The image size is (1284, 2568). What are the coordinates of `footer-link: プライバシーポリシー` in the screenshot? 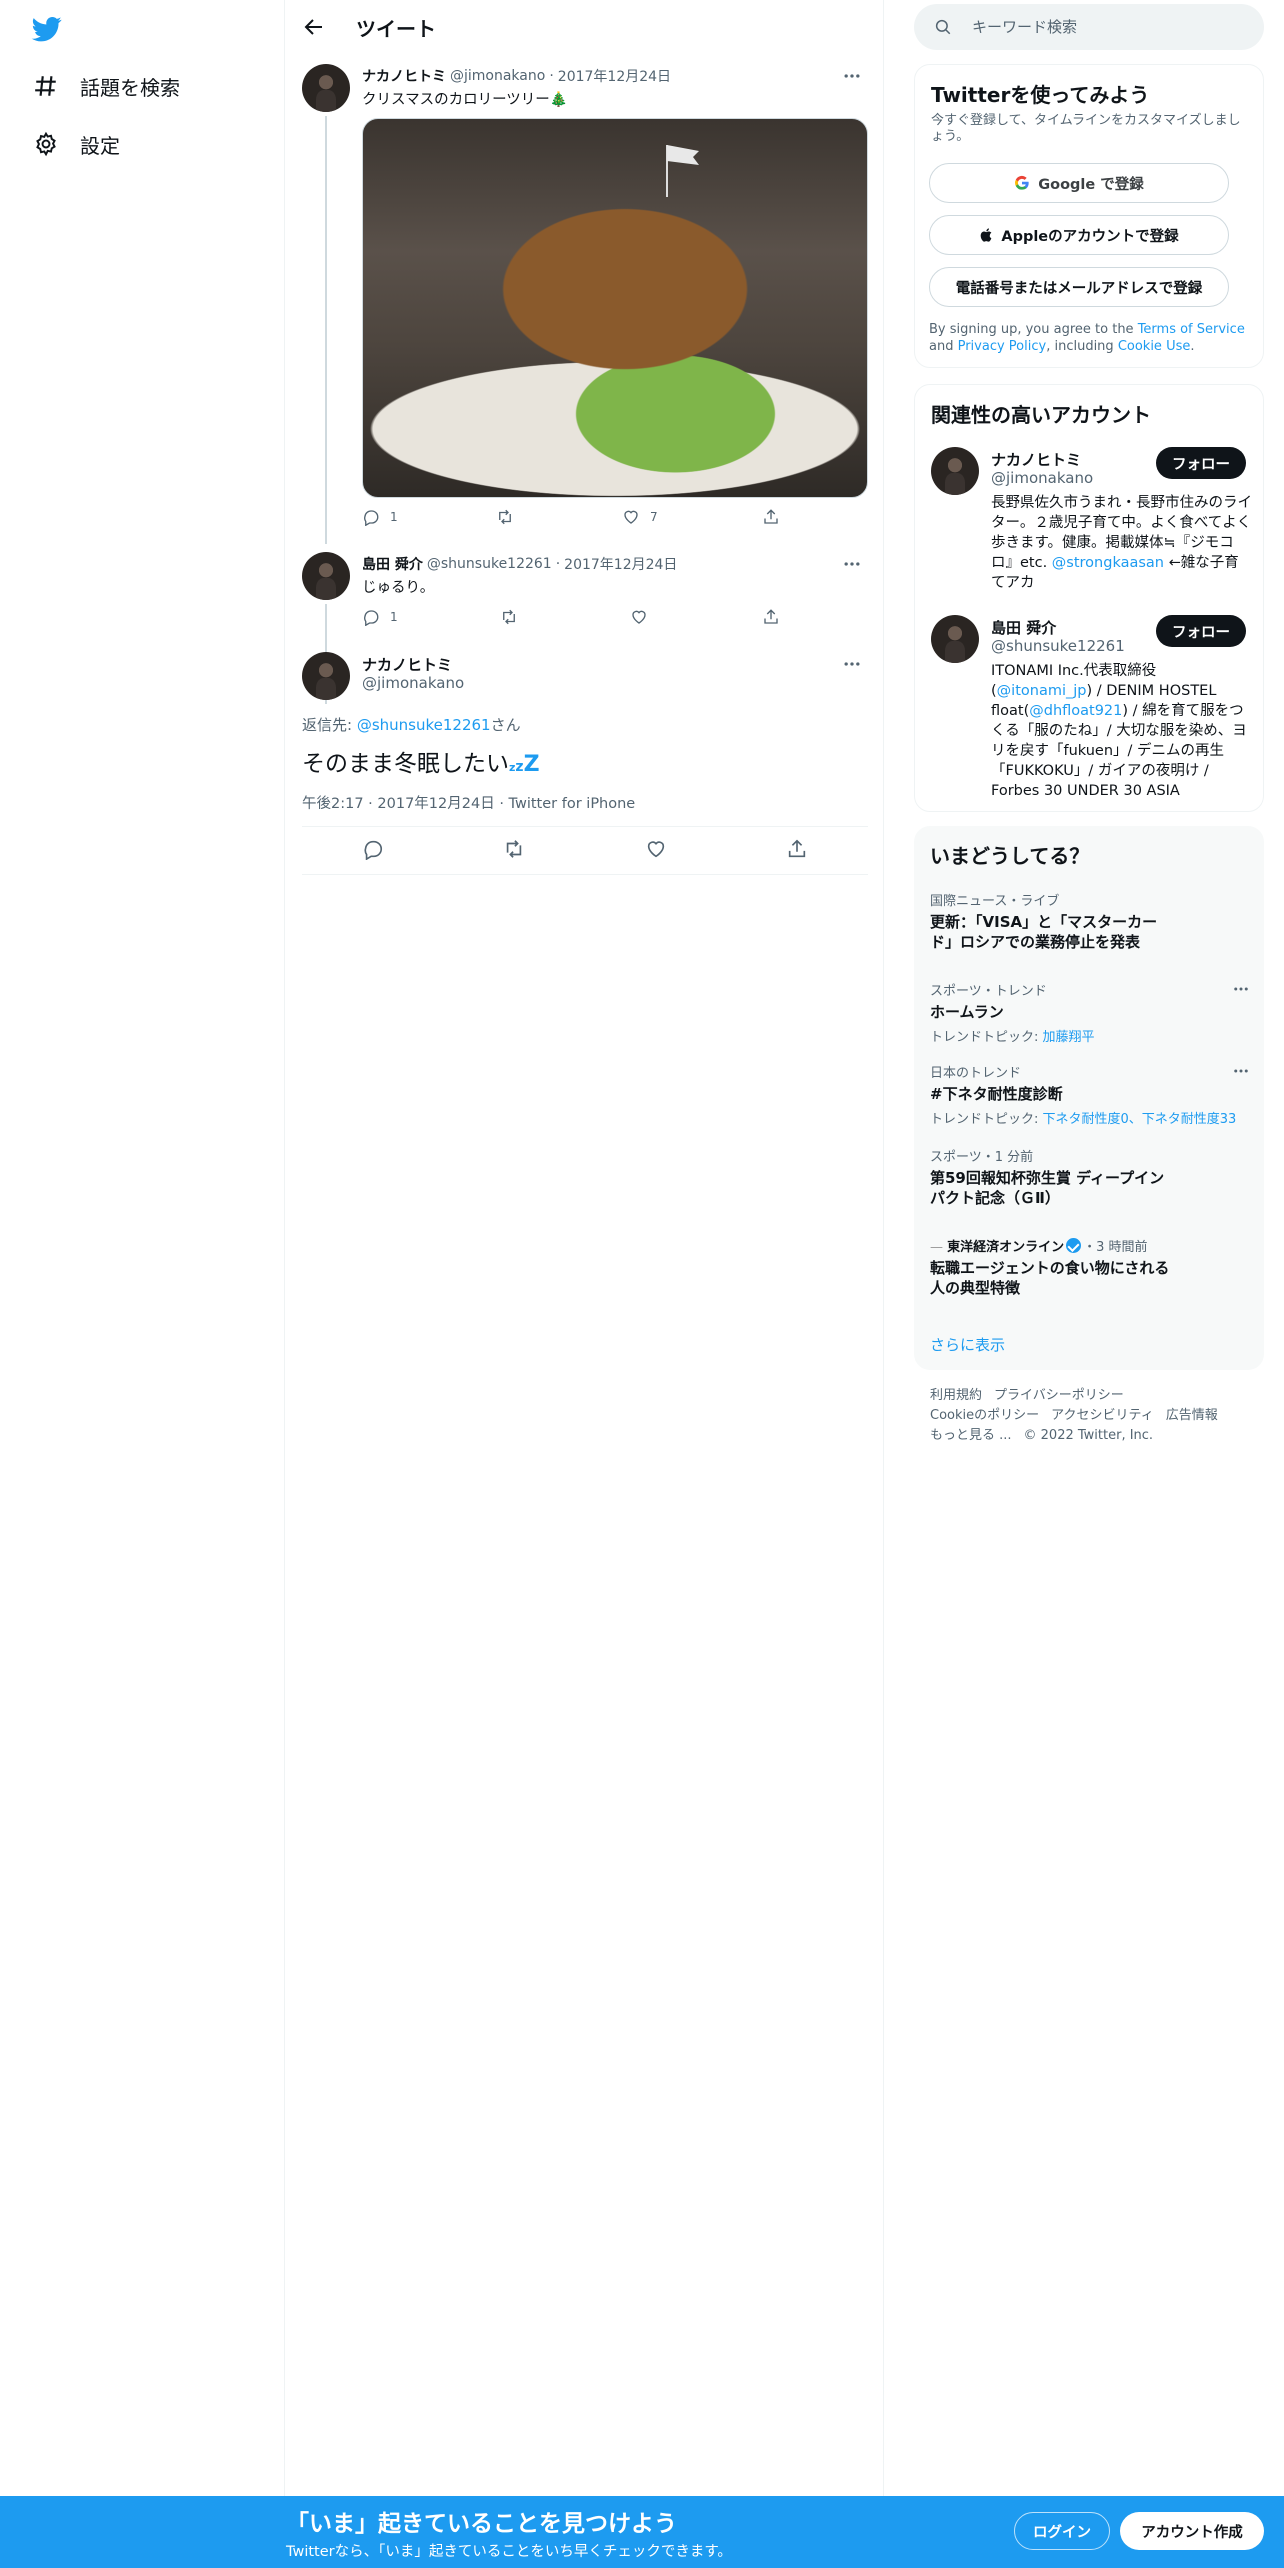 It's located at (1059, 1395).